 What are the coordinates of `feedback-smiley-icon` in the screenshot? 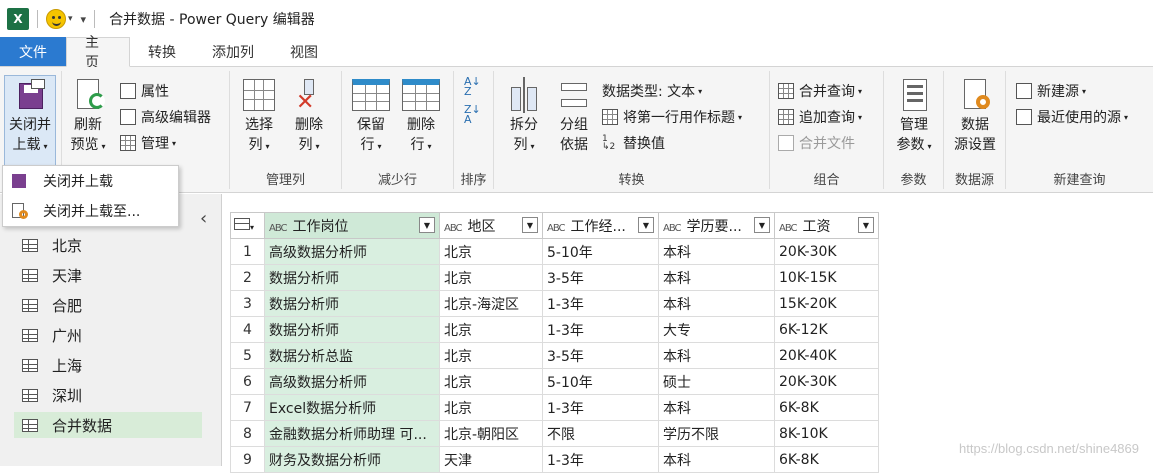 It's located at (56, 19).